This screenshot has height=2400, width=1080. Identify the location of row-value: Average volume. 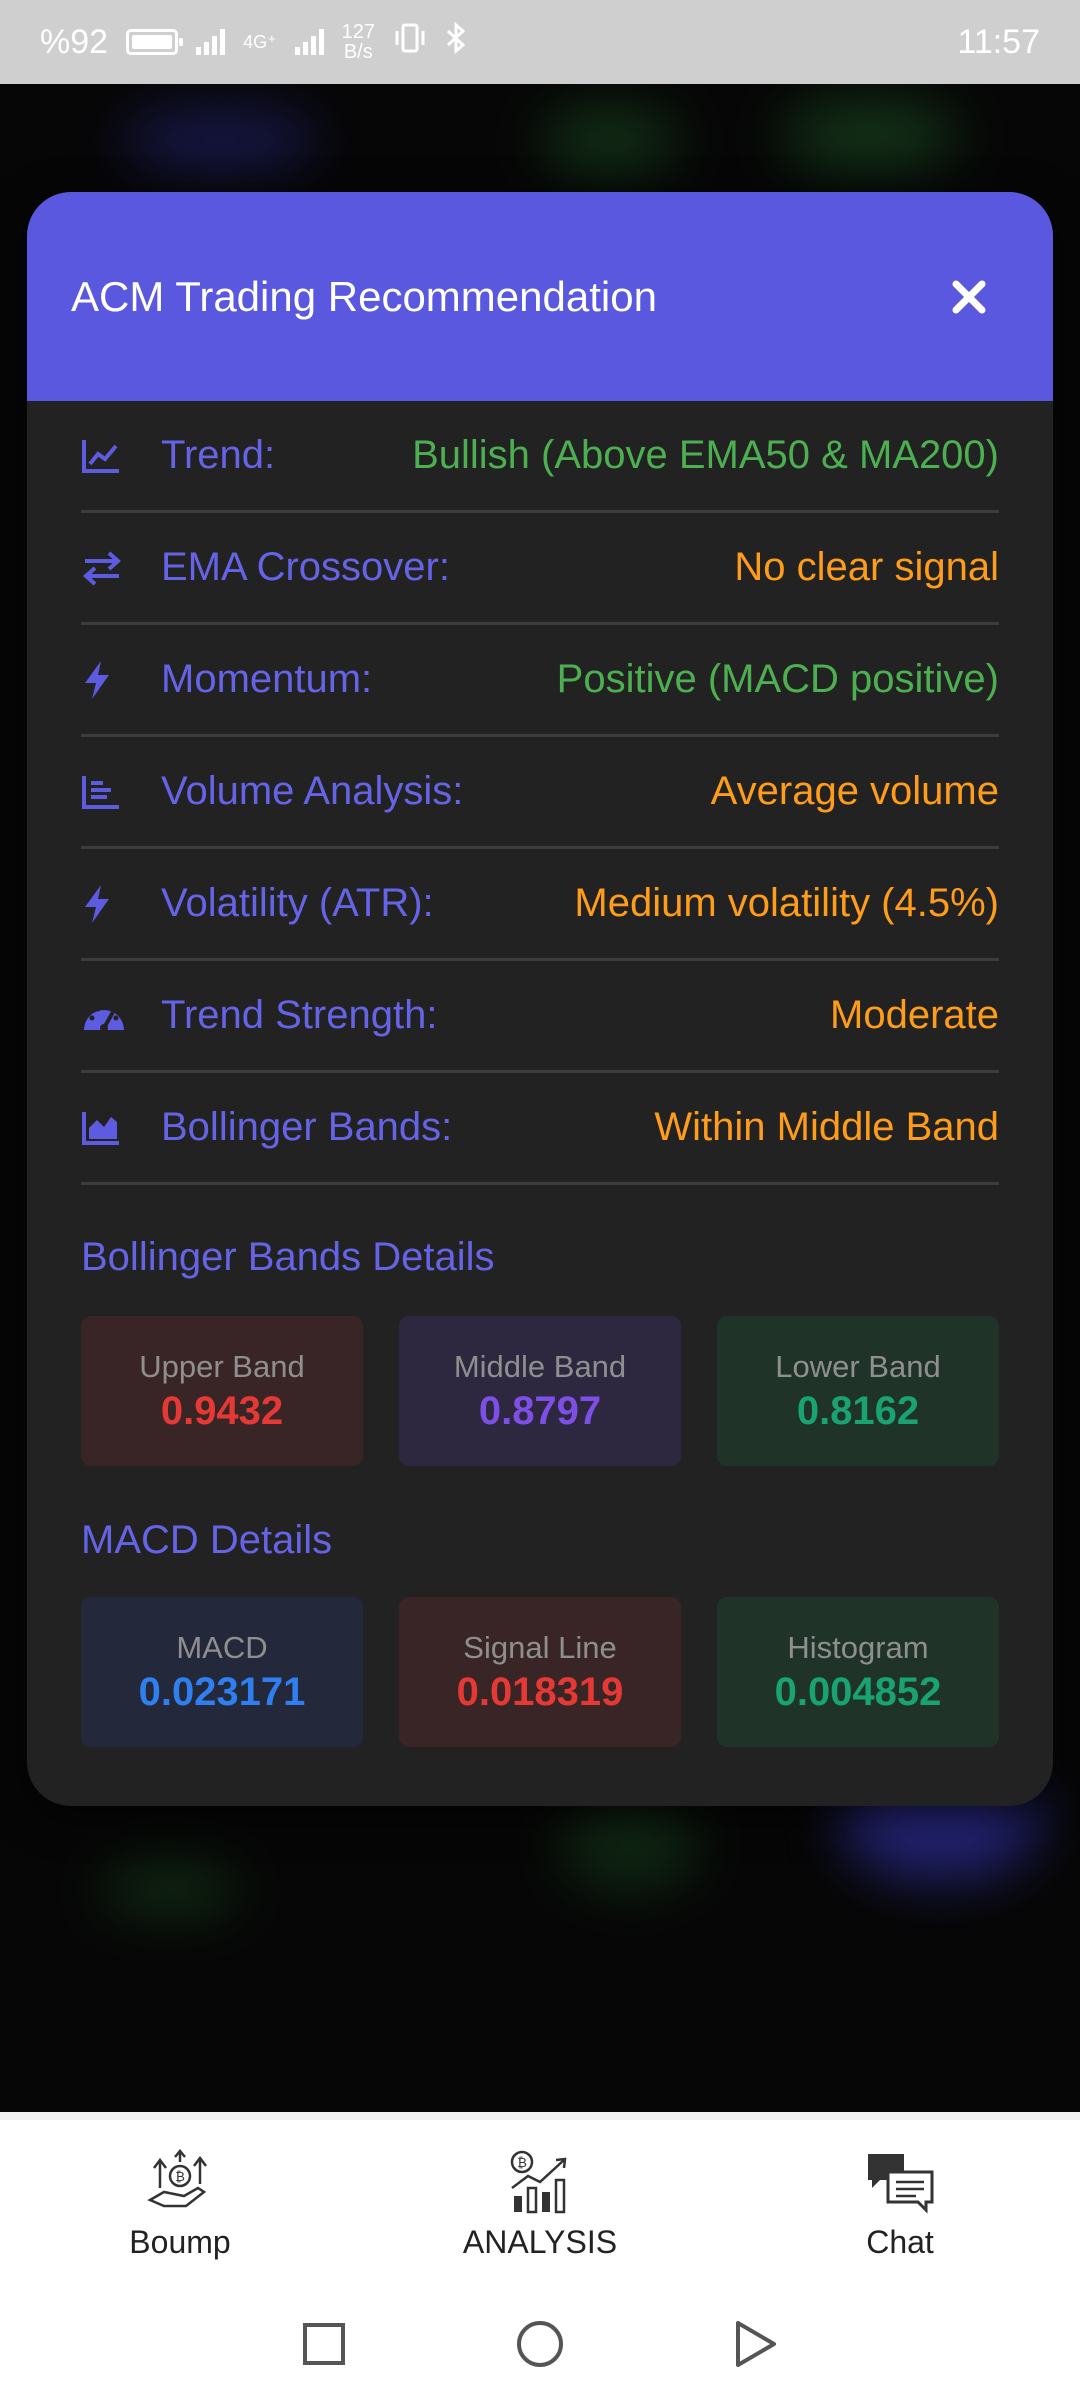
(854, 791).